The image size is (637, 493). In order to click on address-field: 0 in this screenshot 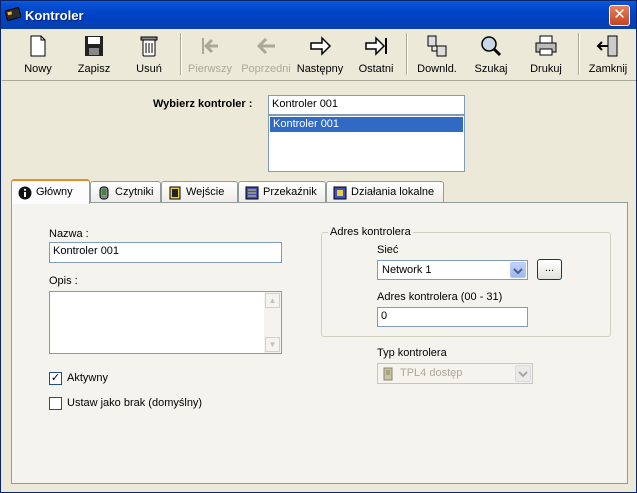, I will do `click(452, 317)`.